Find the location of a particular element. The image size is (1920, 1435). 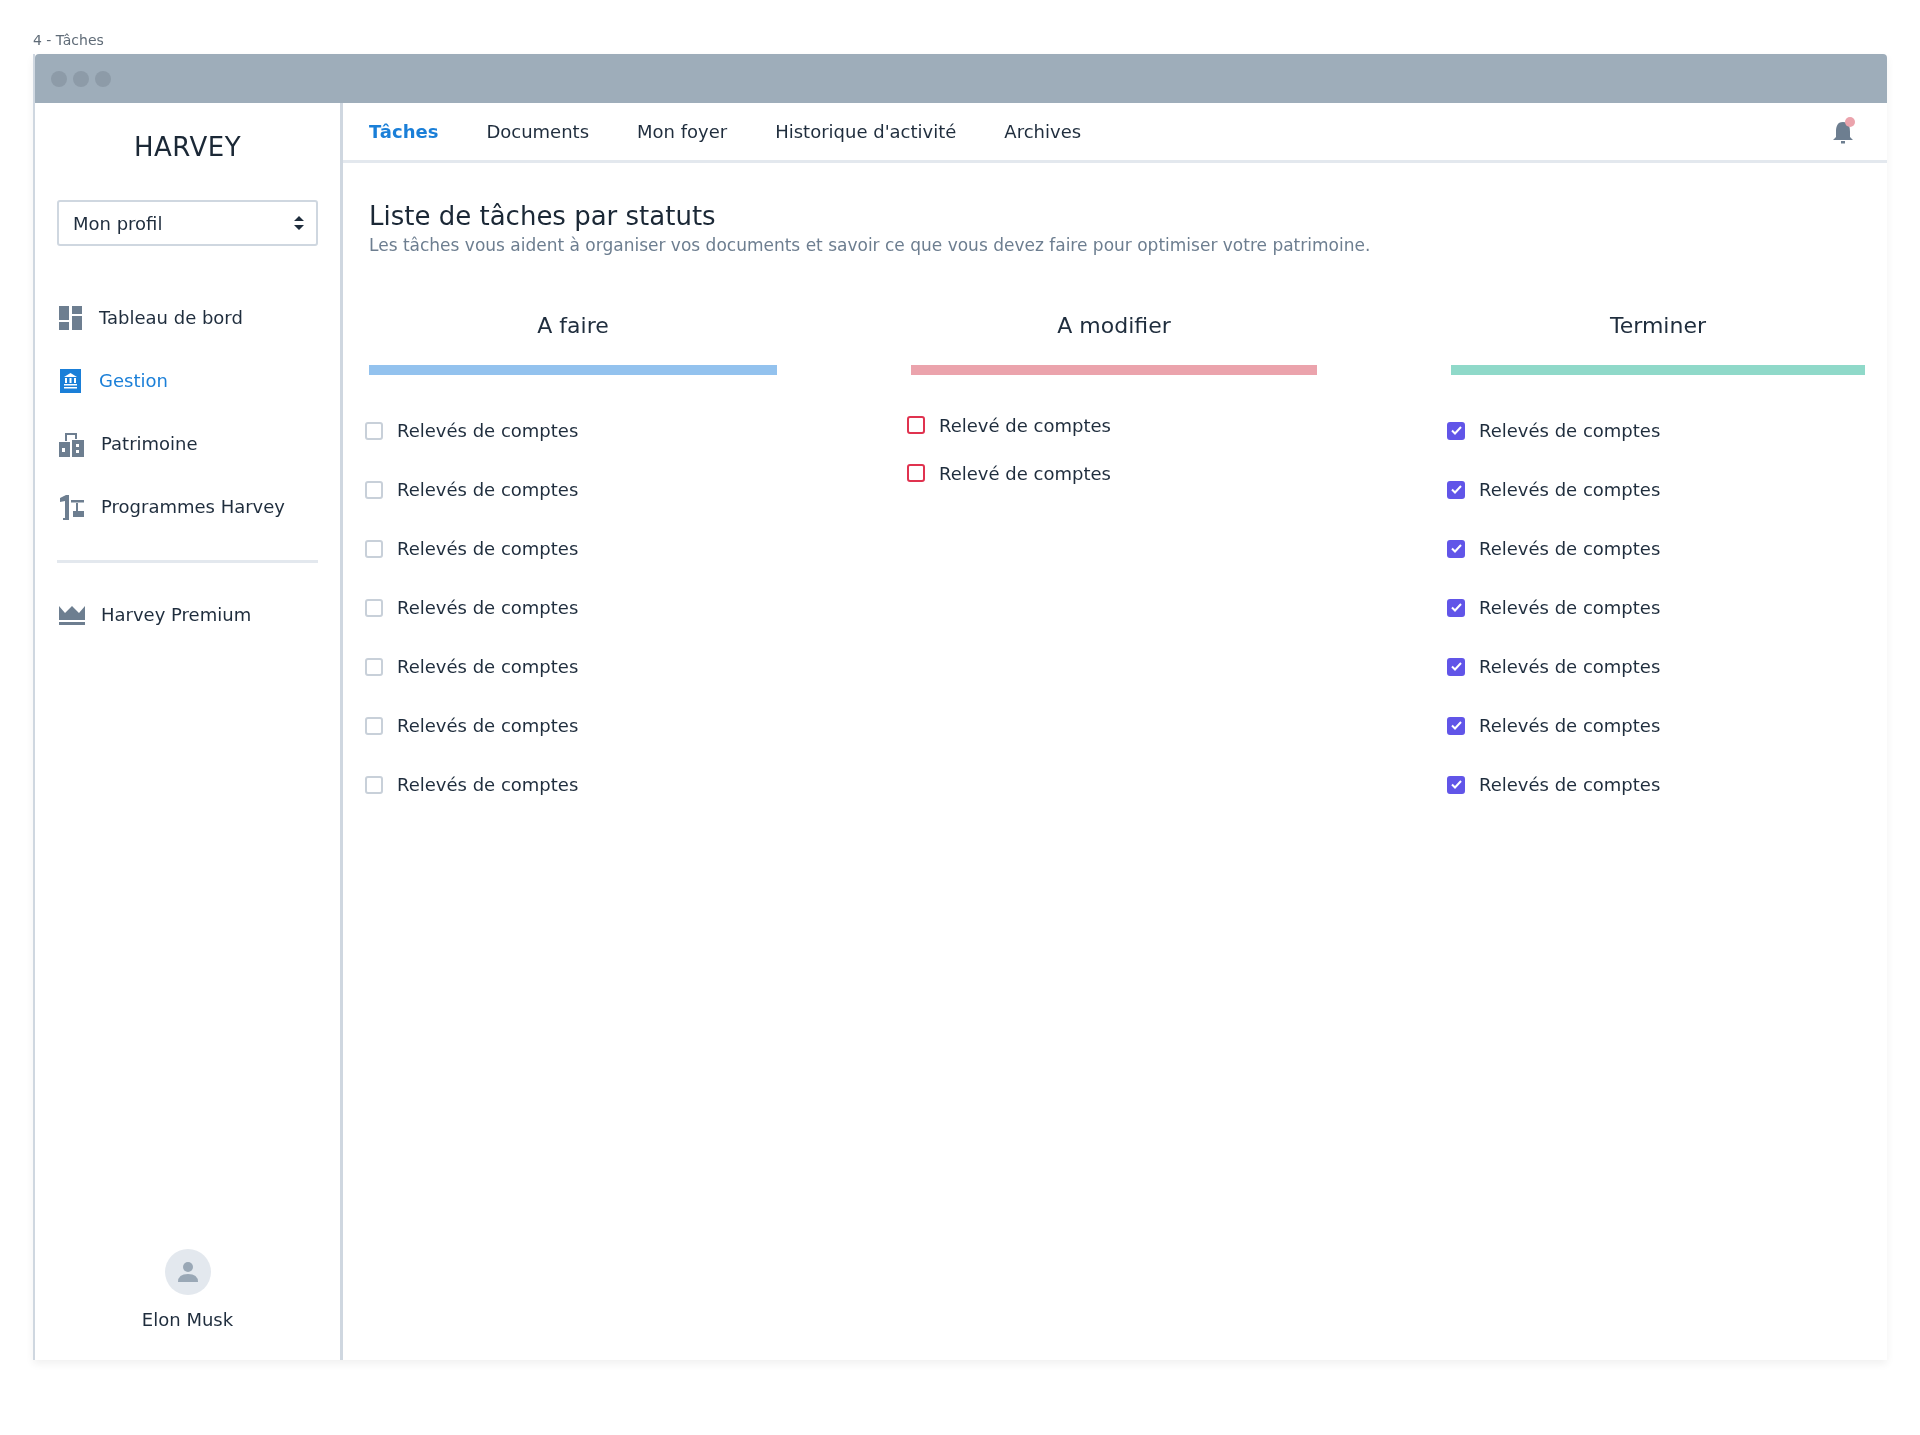

tab: Documents is located at coordinates (538, 131).